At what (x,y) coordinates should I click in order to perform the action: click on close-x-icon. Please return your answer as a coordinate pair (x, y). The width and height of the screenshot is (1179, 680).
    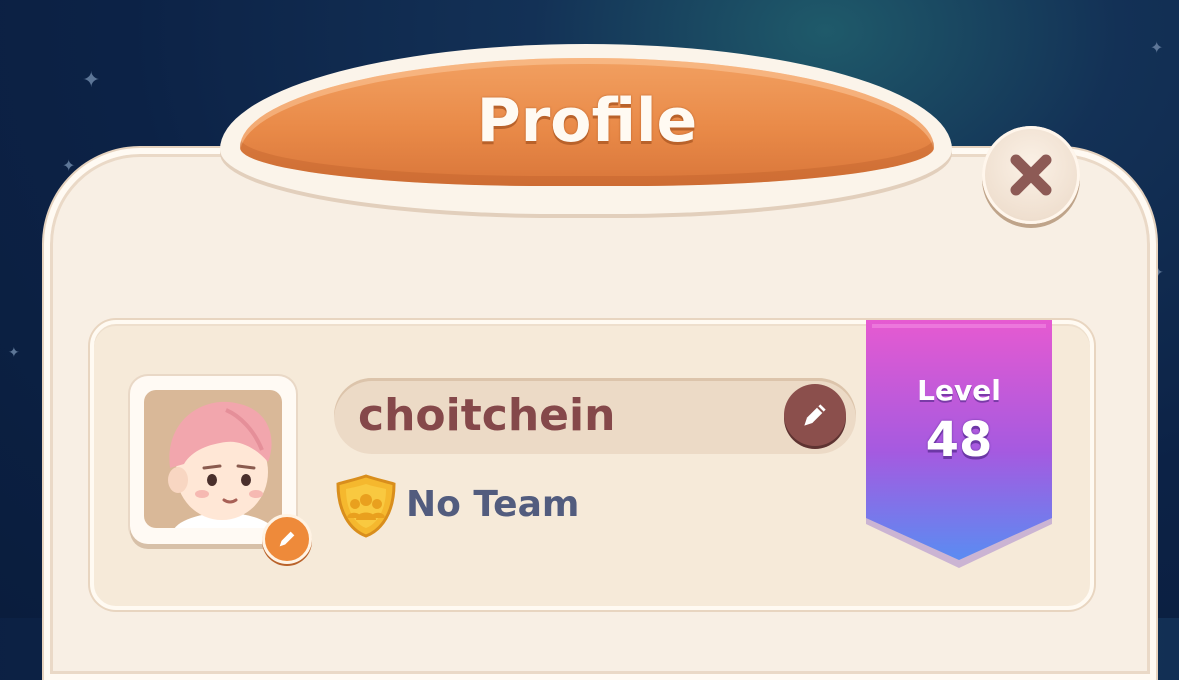
    Looking at the image, I should click on (1031, 175).